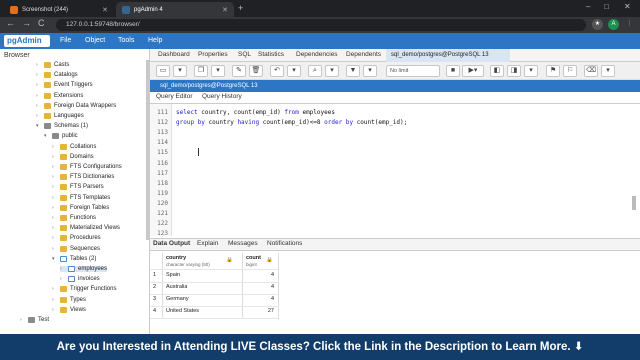 The image size is (640, 360). Describe the element at coordinates (155, 40) in the screenshot. I see `menu-help: Help` at that location.